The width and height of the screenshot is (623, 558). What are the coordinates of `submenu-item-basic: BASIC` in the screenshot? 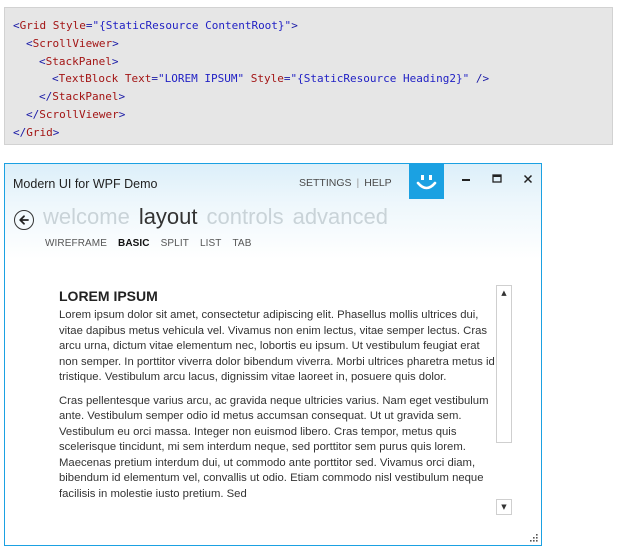 It's located at (134, 243).